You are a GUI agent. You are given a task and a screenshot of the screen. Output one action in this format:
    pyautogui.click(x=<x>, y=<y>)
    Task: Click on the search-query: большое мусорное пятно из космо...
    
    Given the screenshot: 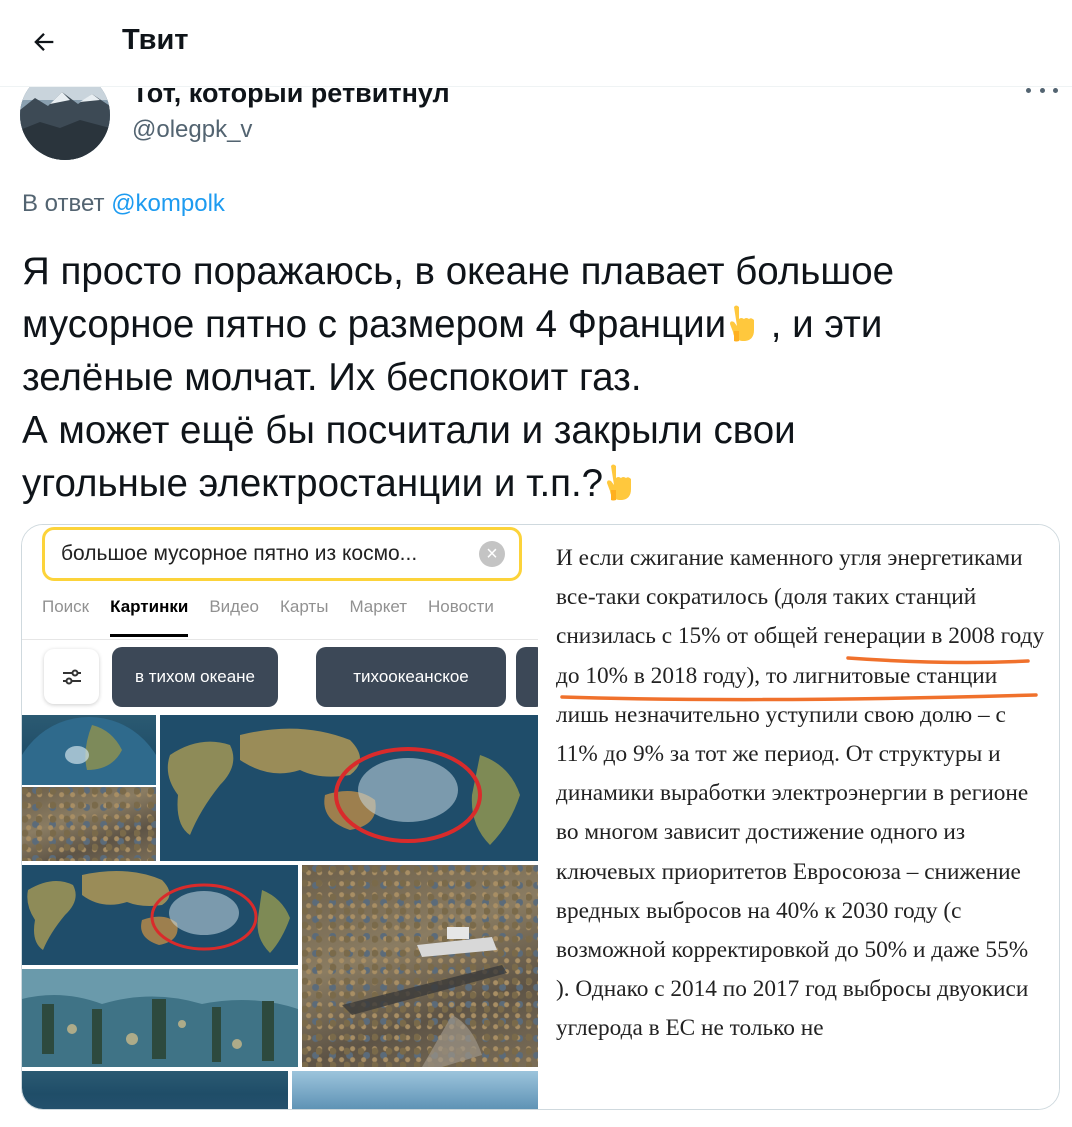 What is the action you would take?
    pyautogui.click(x=239, y=553)
    